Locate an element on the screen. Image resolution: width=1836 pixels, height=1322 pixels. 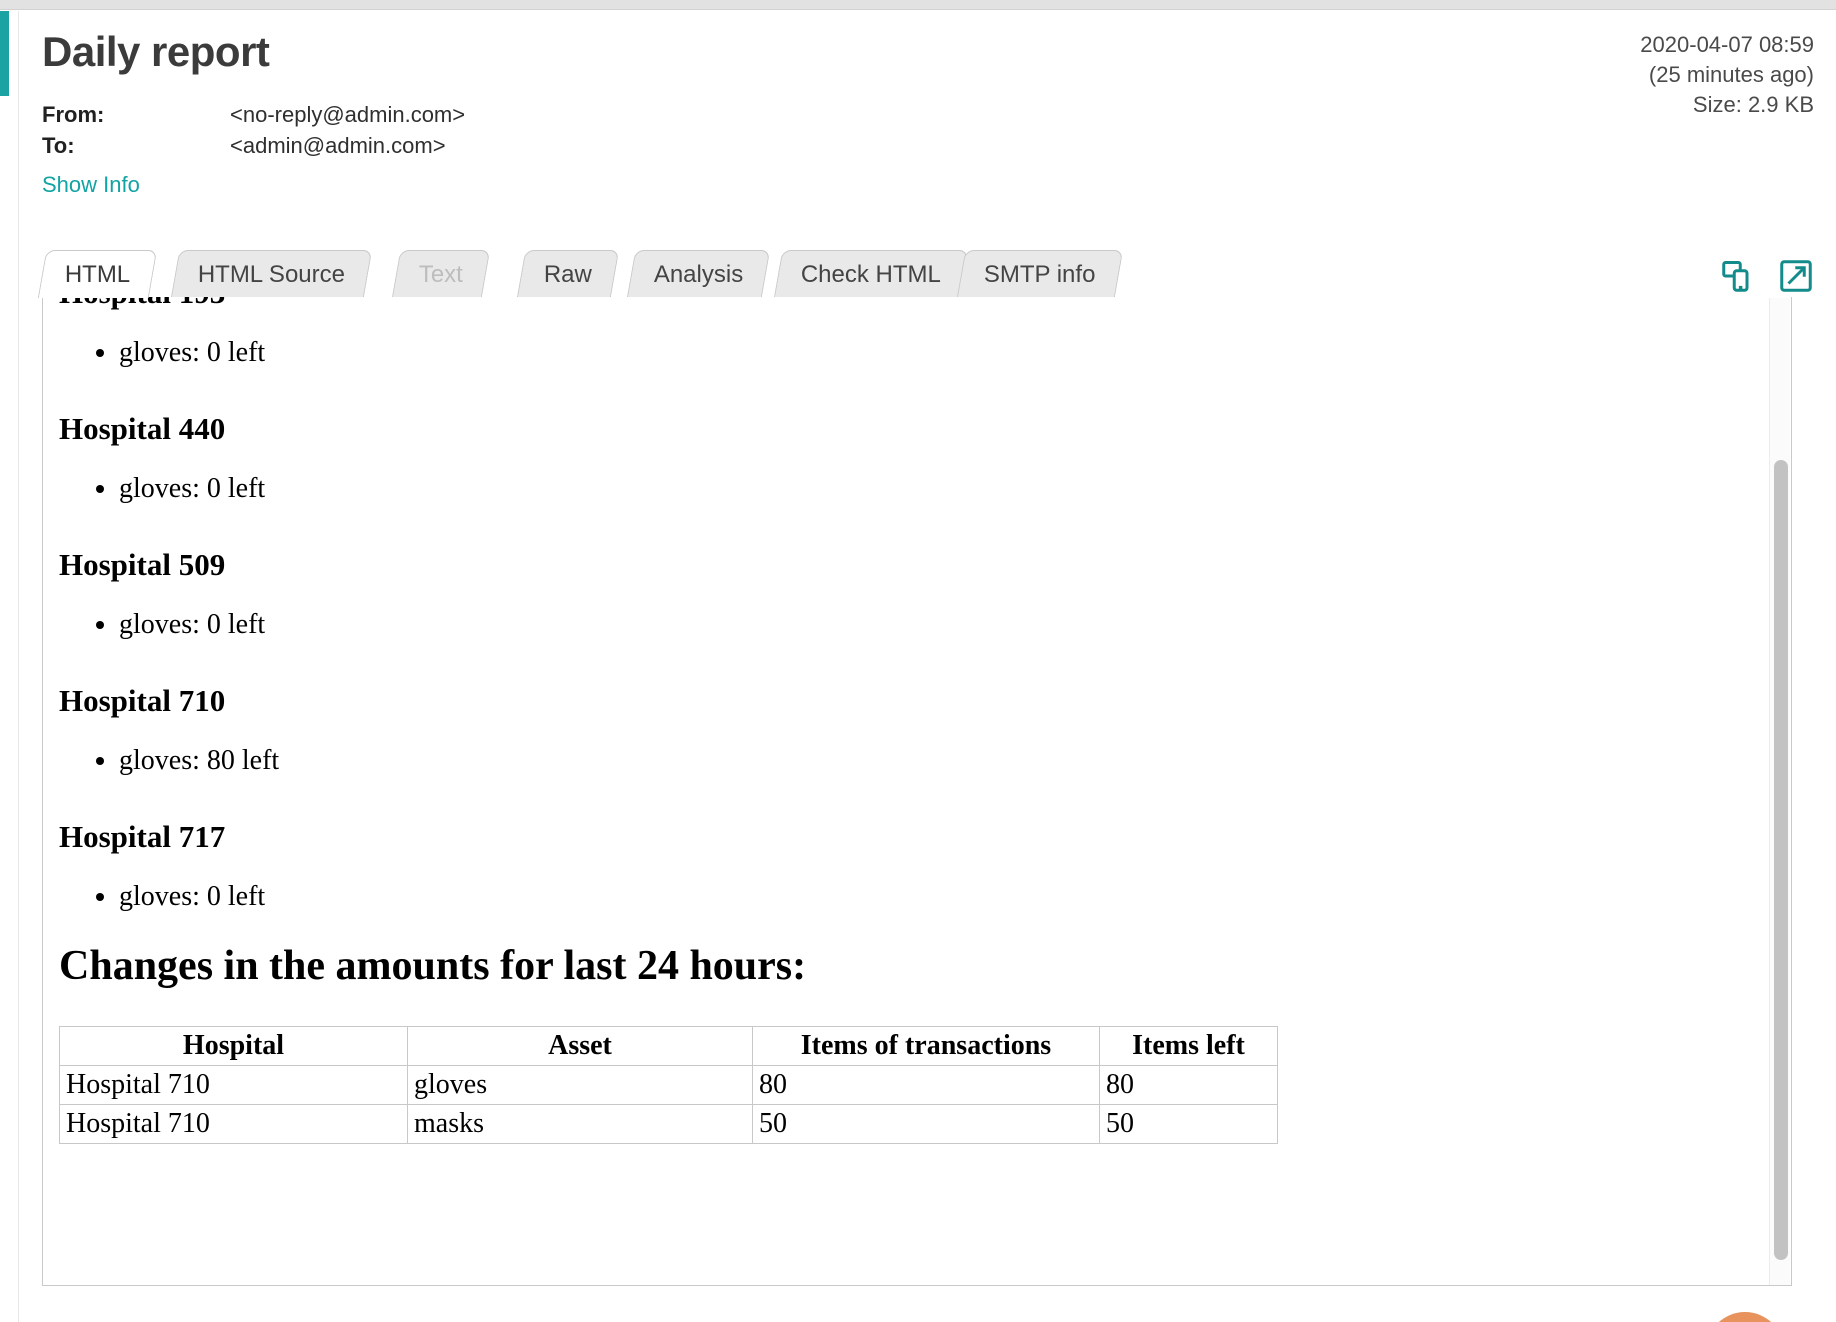
floating-action-button is located at coordinates (1745, 1317).